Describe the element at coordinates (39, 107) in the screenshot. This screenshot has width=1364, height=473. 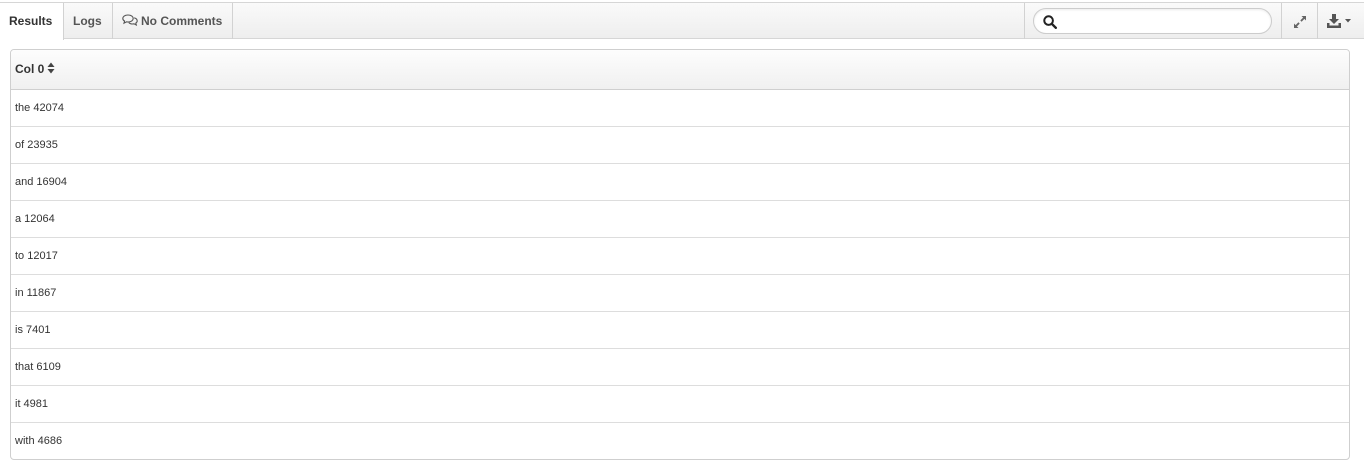
I see `table-cell: the 42074` at that location.